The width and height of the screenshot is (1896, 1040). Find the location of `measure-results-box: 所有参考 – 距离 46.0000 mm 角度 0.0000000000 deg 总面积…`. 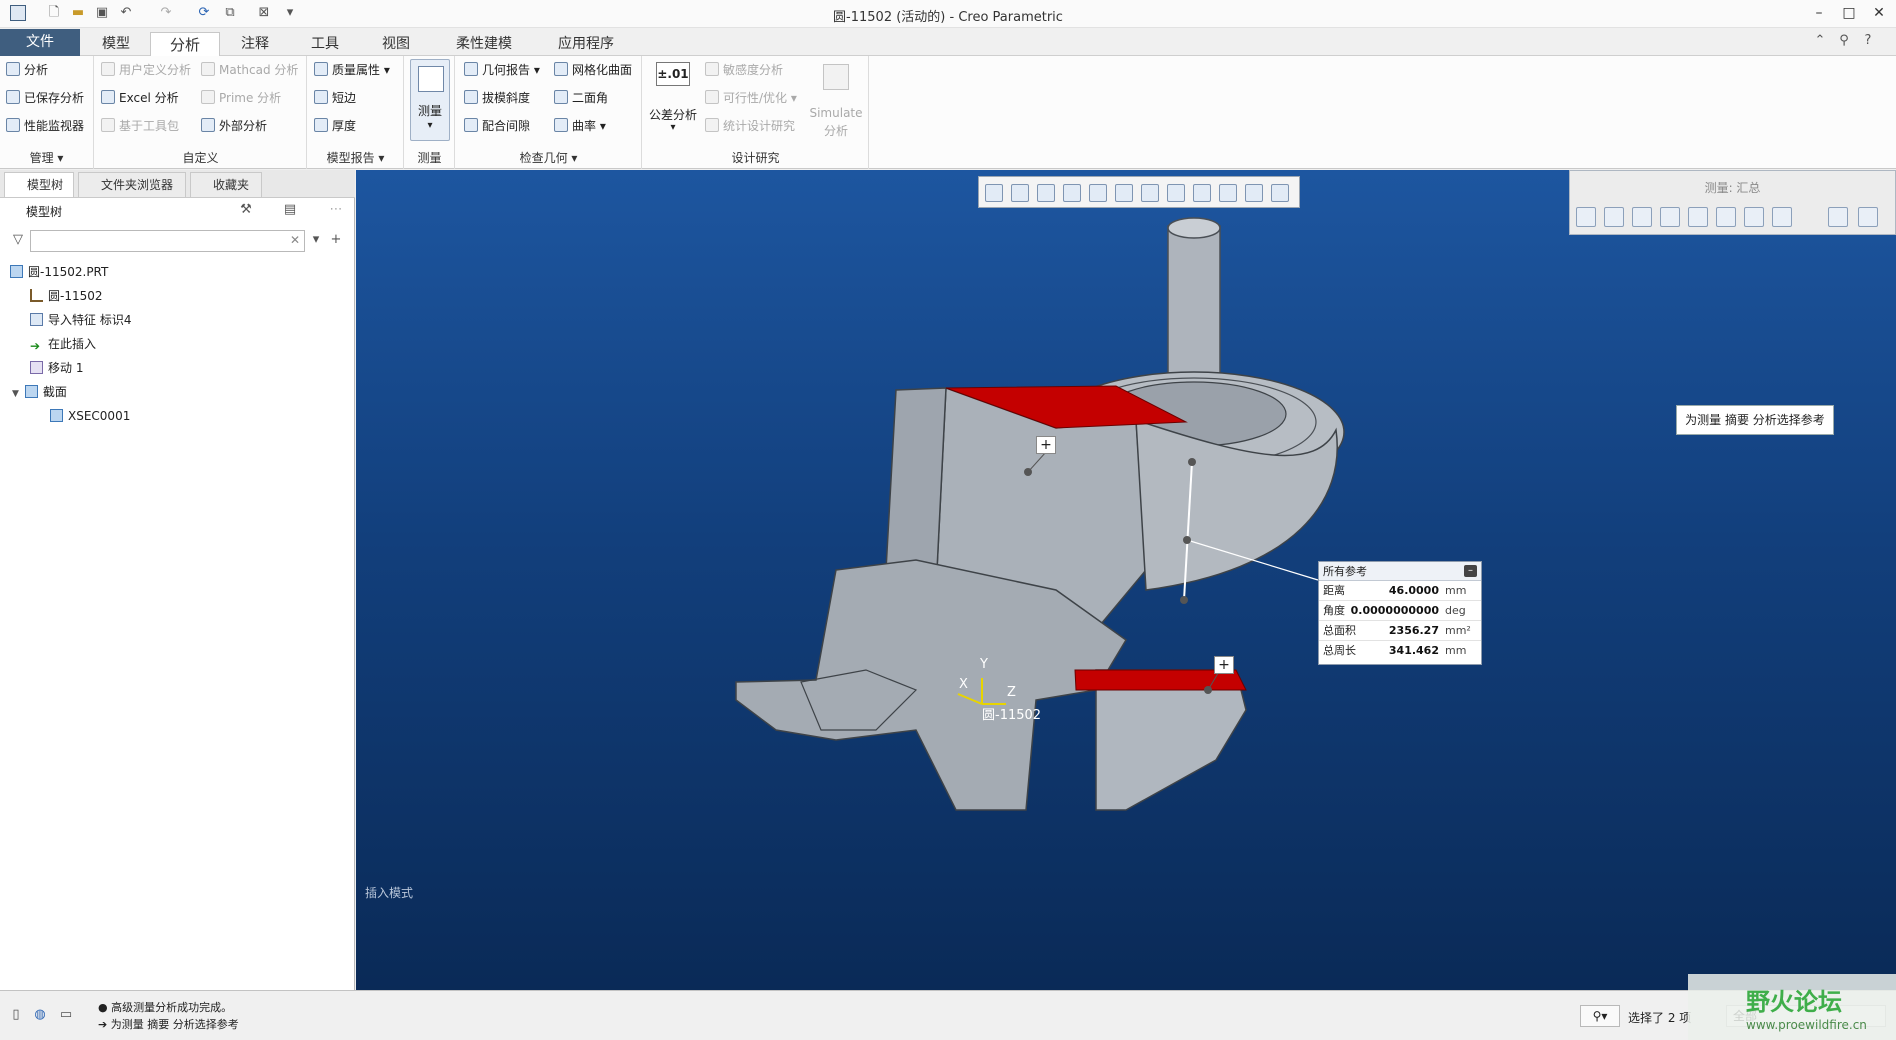

measure-results-box: 所有参考 – 距离 46.0000 mm 角度 0.0000000000 deg 总面积… is located at coordinates (1400, 613).